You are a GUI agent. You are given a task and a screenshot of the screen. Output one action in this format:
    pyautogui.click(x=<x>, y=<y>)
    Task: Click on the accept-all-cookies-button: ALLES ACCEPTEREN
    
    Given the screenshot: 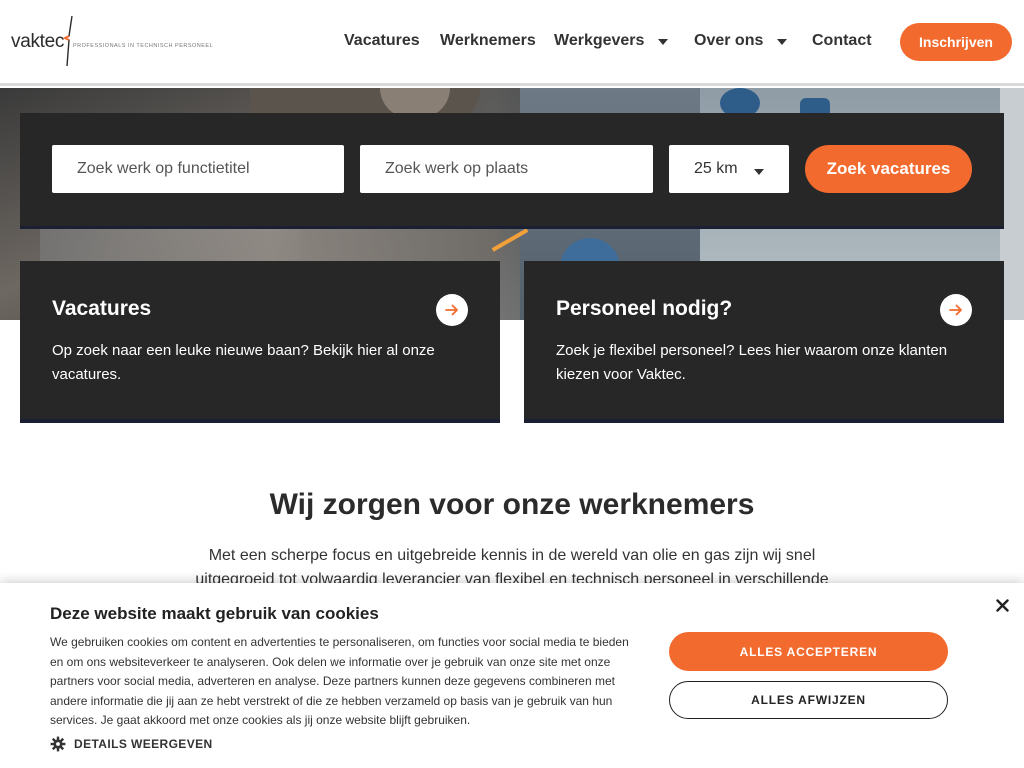 What is the action you would take?
    pyautogui.click(x=808, y=651)
    